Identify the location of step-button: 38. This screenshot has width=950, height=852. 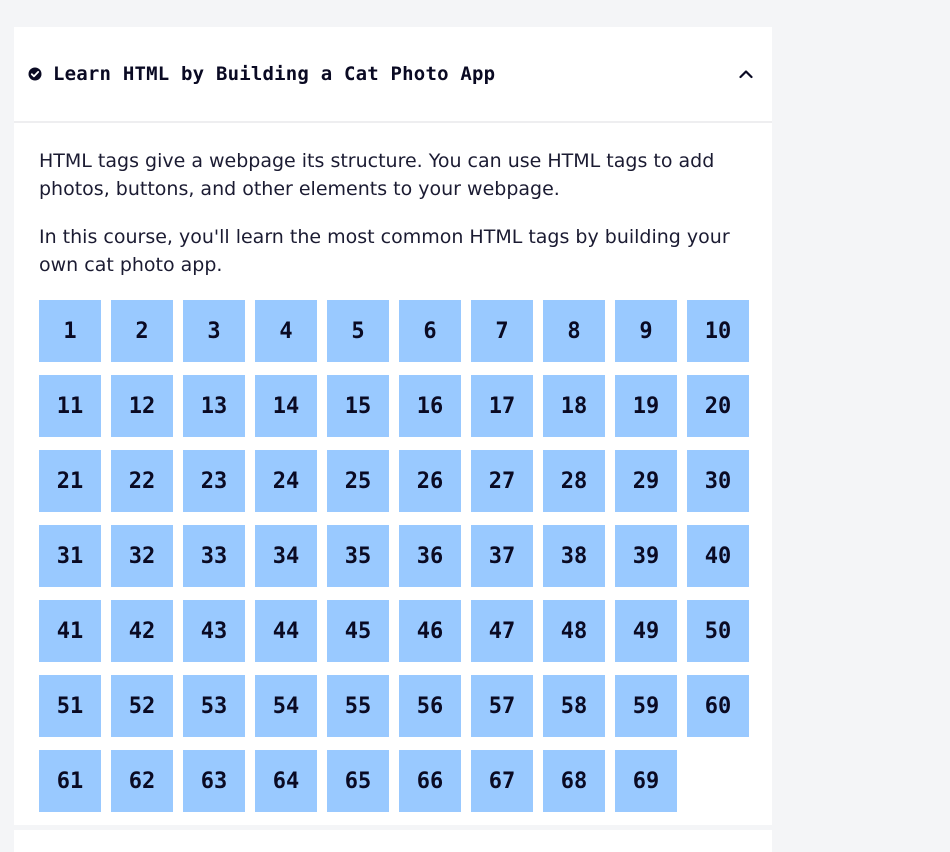
(574, 556).